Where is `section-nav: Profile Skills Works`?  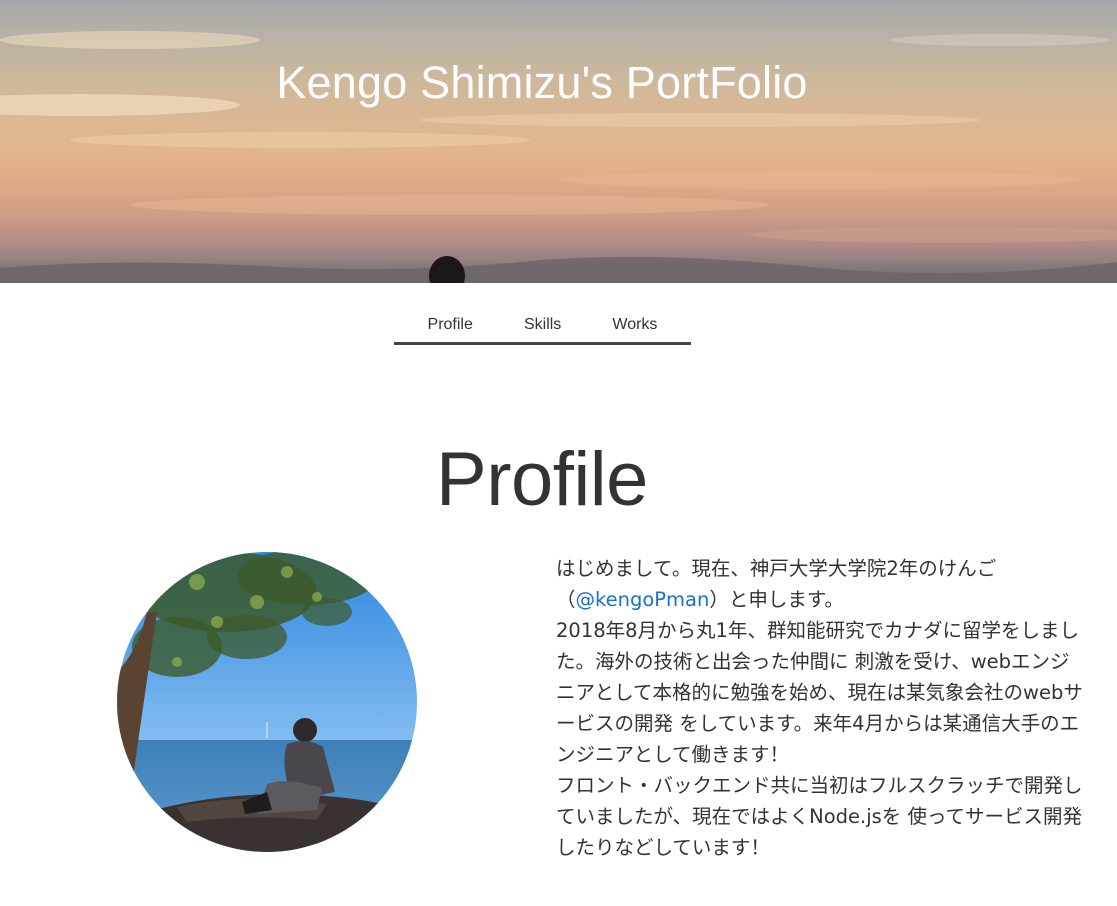 section-nav: Profile Skills Works is located at coordinates (542, 324).